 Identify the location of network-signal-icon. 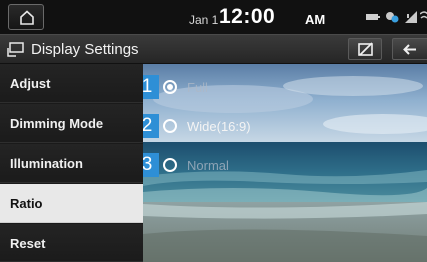
(411, 19).